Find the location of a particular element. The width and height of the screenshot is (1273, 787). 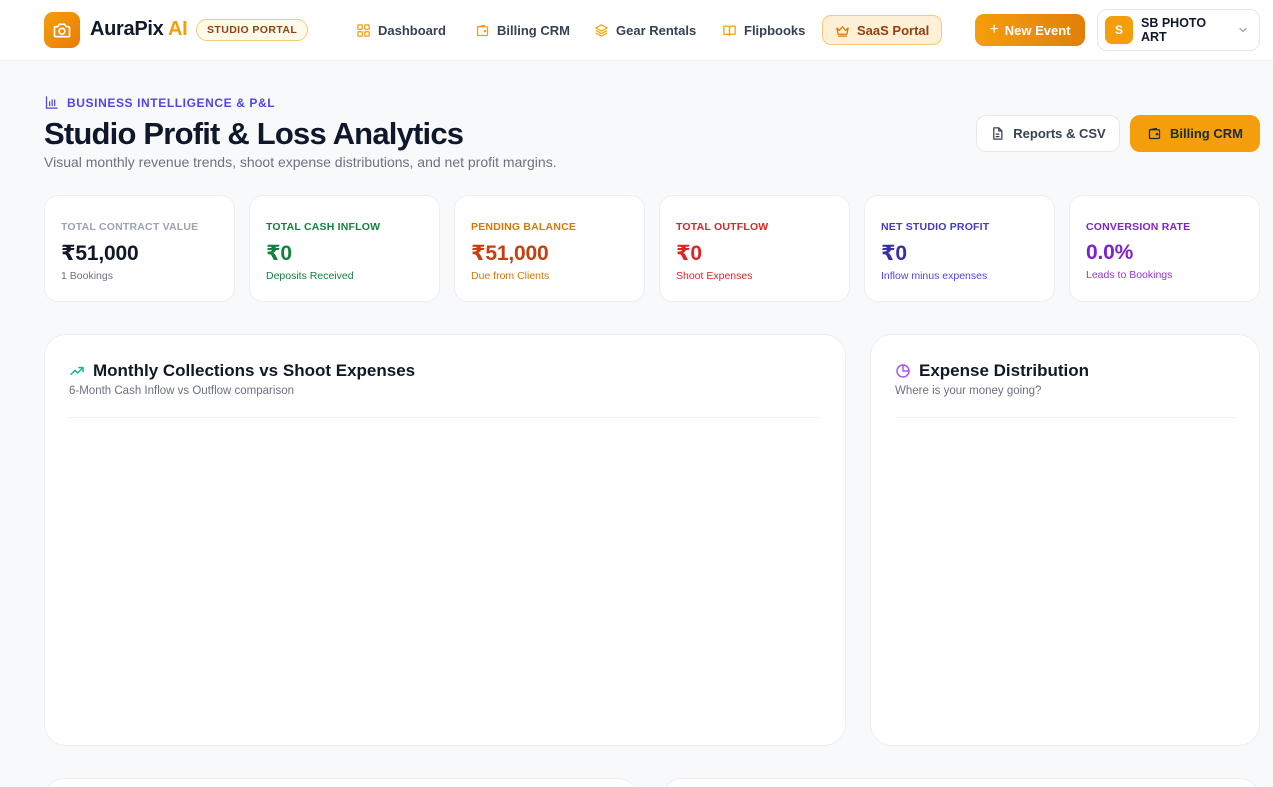

nav-gear-rentals: Gear Rentals is located at coordinates (645, 30).